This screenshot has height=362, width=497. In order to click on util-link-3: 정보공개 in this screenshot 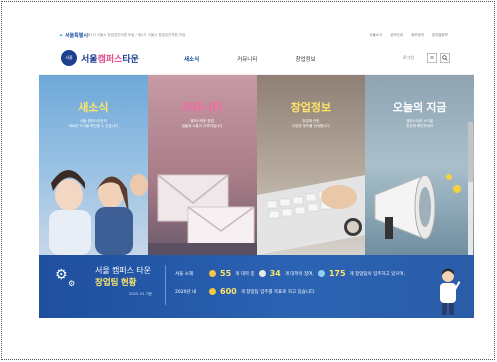, I will do `click(417, 35)`.